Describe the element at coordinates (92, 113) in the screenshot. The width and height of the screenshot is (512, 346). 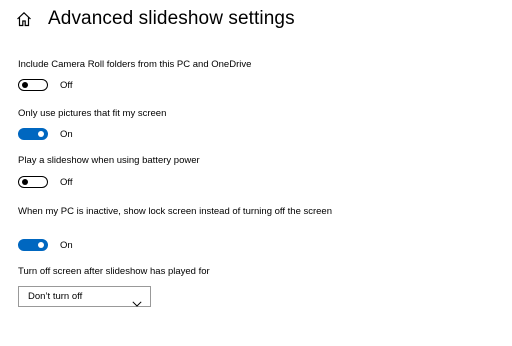
I see `setting-label-fit-screen: Only use pictures that fit my screen` at that location.